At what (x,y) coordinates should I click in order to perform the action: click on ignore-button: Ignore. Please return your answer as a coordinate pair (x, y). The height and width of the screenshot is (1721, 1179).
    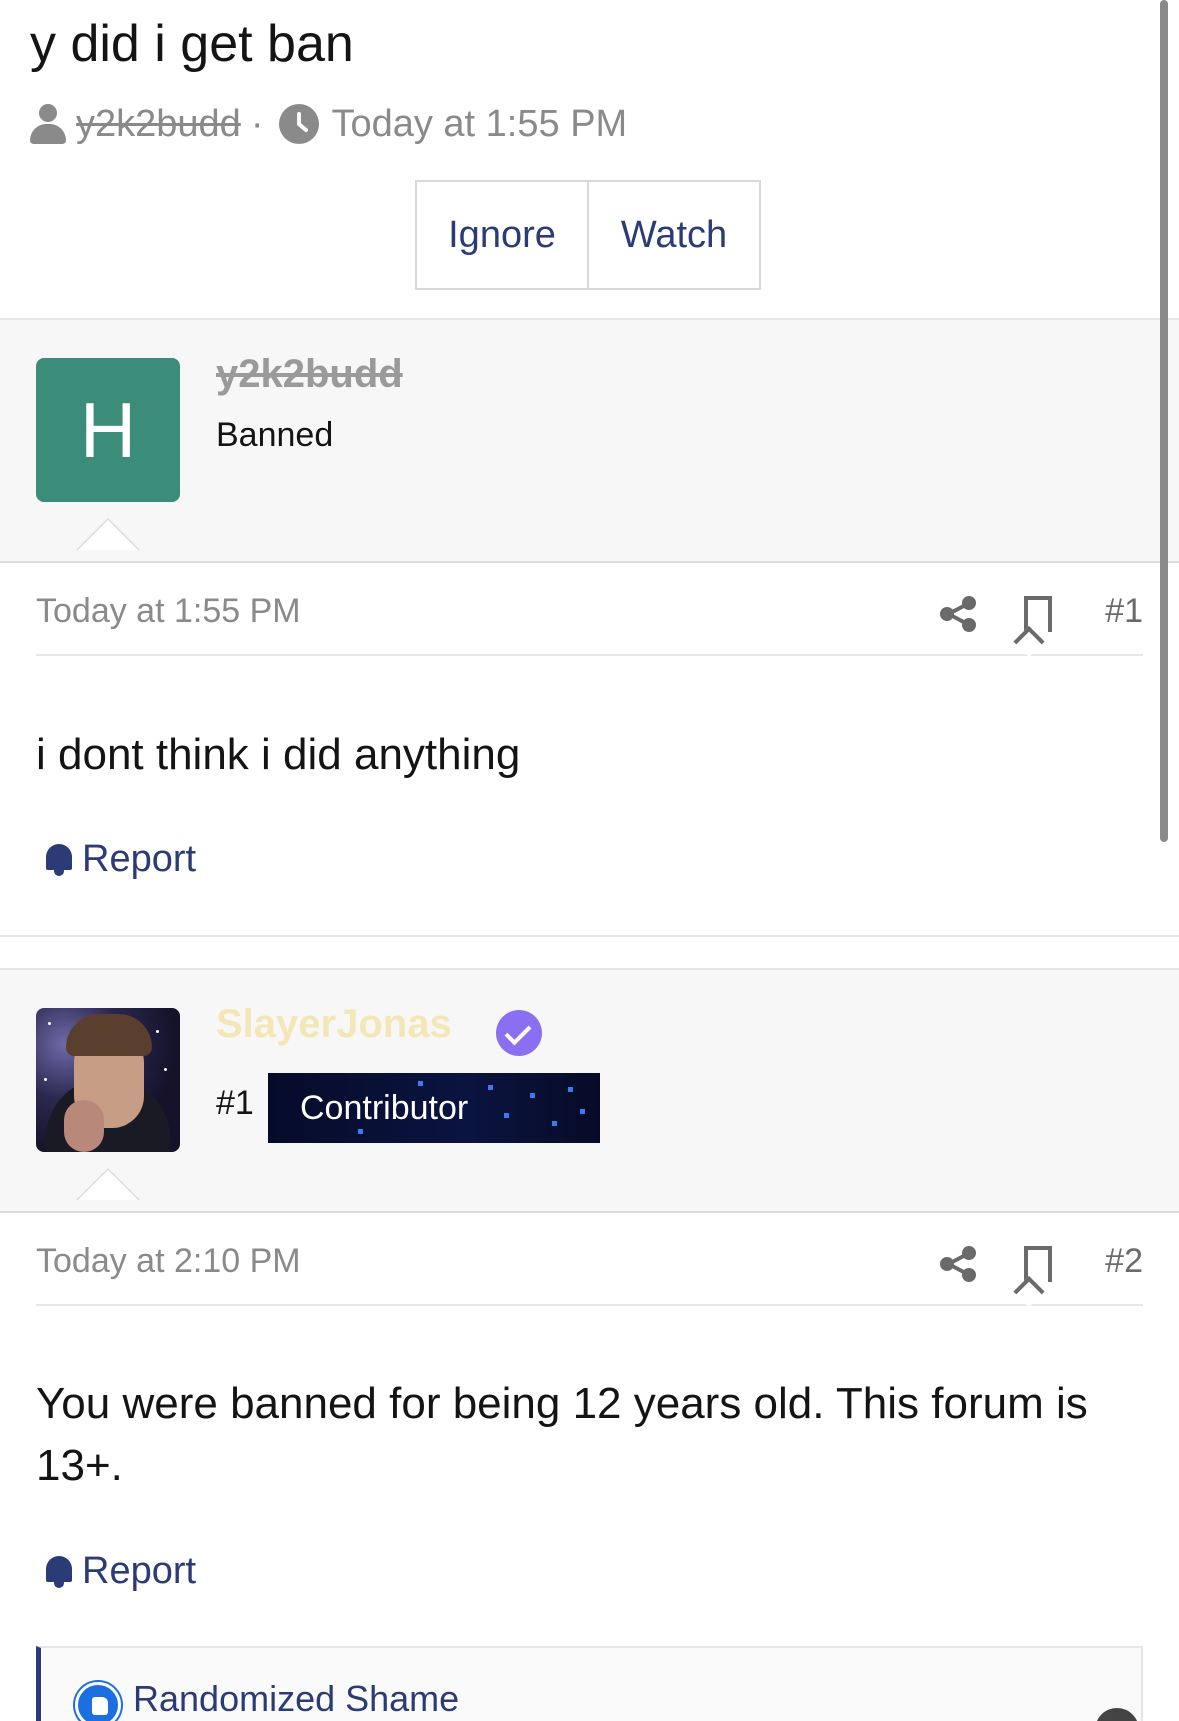
    Looking at the image, I should click on (503, 235).